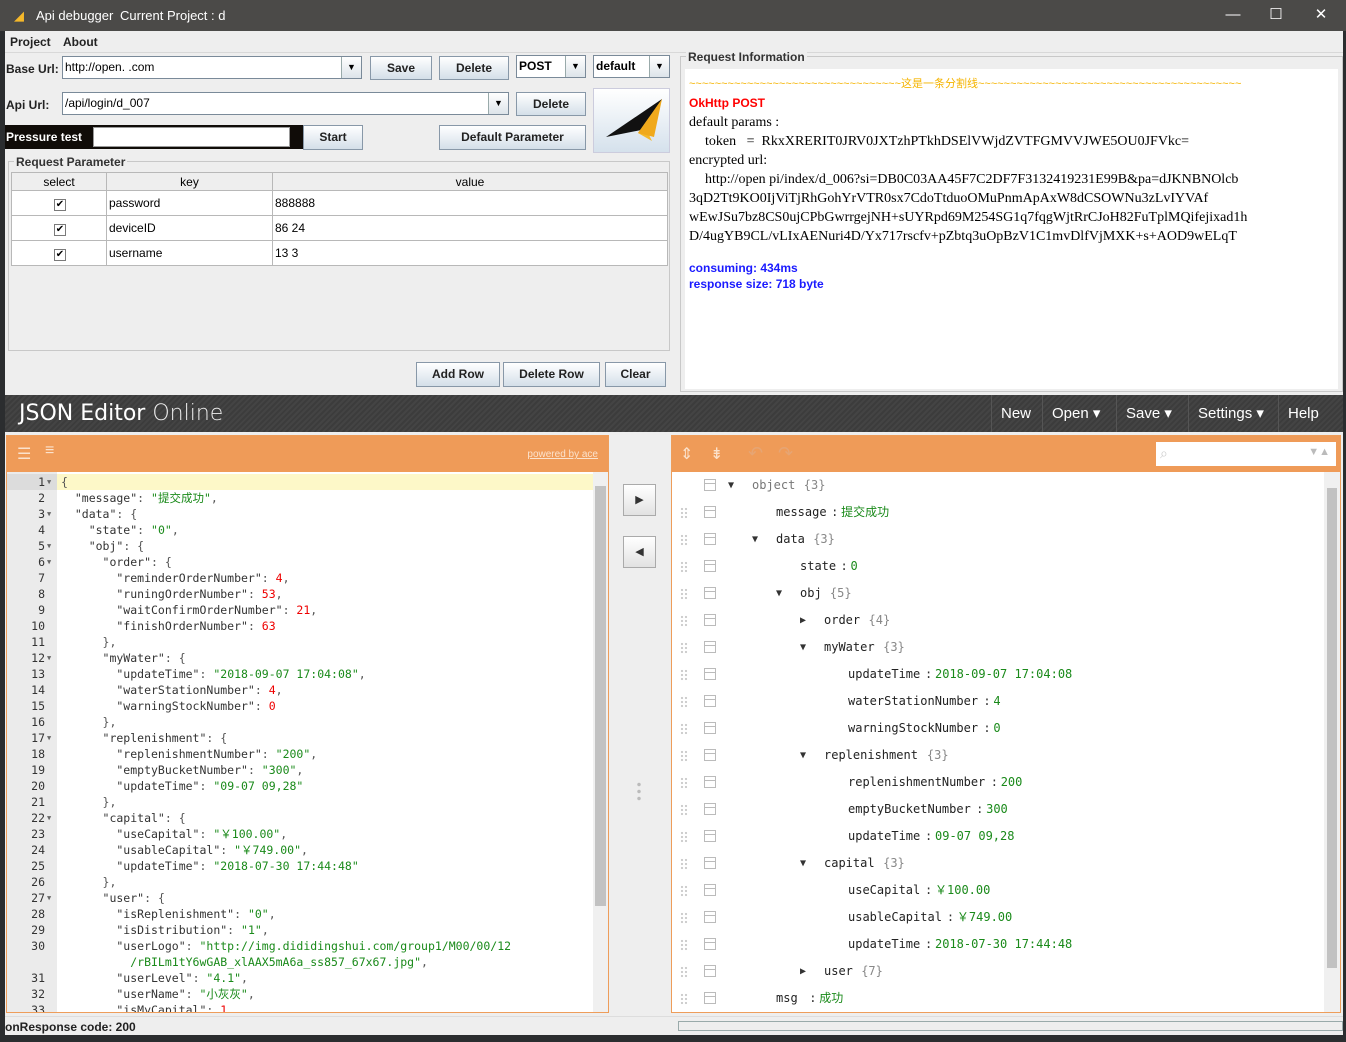 The width and height of the screenshot is (1346, 1042). I want to click on delete-base-url-button: Delete, so click(474, 68).